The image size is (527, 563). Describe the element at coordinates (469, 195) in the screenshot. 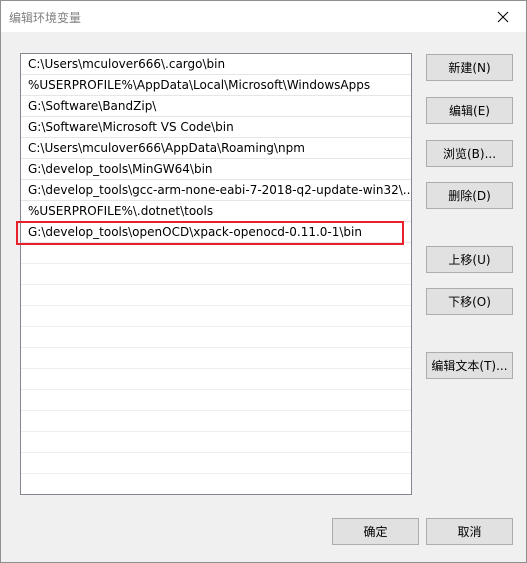

I see `delete-button: 删除(D)` at that location.